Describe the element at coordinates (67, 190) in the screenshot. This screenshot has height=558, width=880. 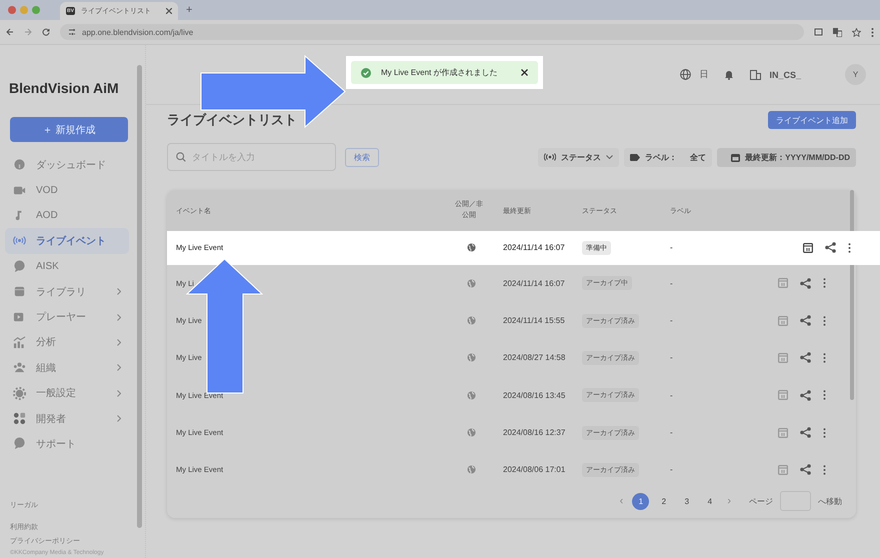
I see `nav-item: VOD` at that location.